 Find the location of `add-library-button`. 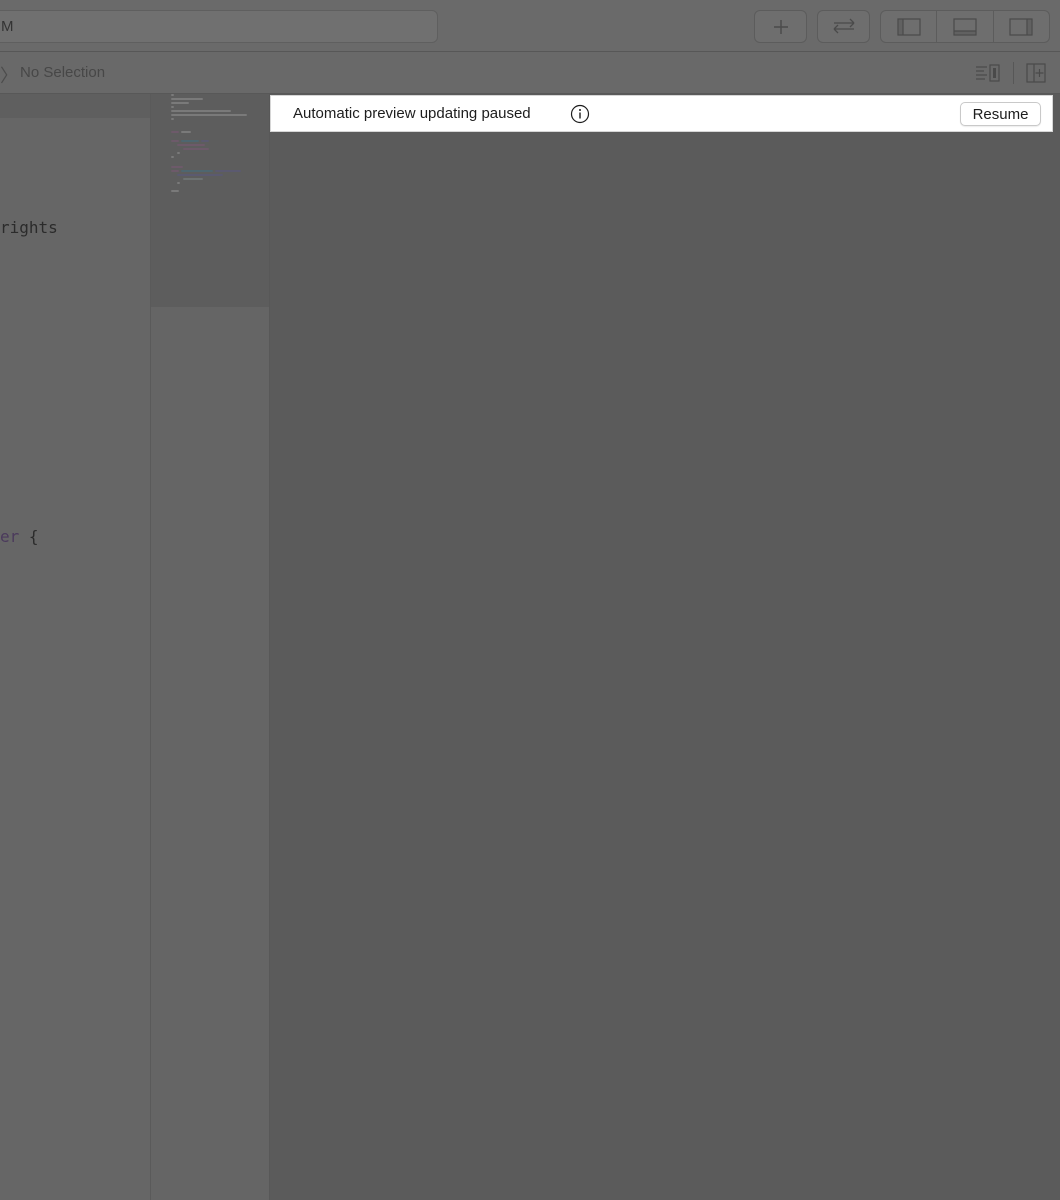

add-library-button is located at coordinates (780, 26).